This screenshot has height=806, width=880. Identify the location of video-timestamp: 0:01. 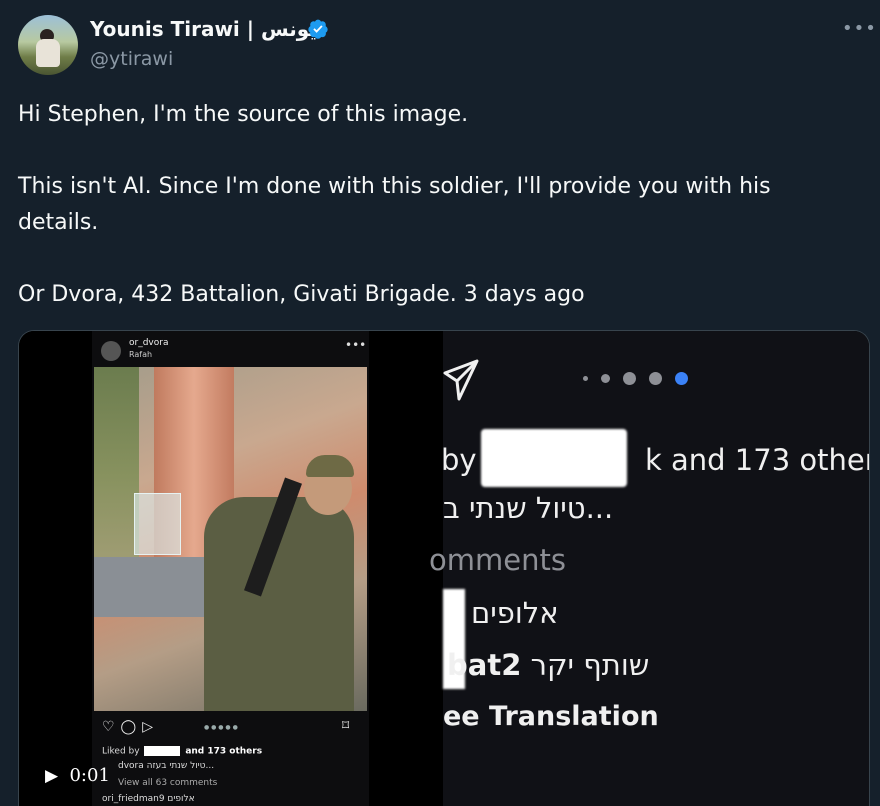
(89, 775).